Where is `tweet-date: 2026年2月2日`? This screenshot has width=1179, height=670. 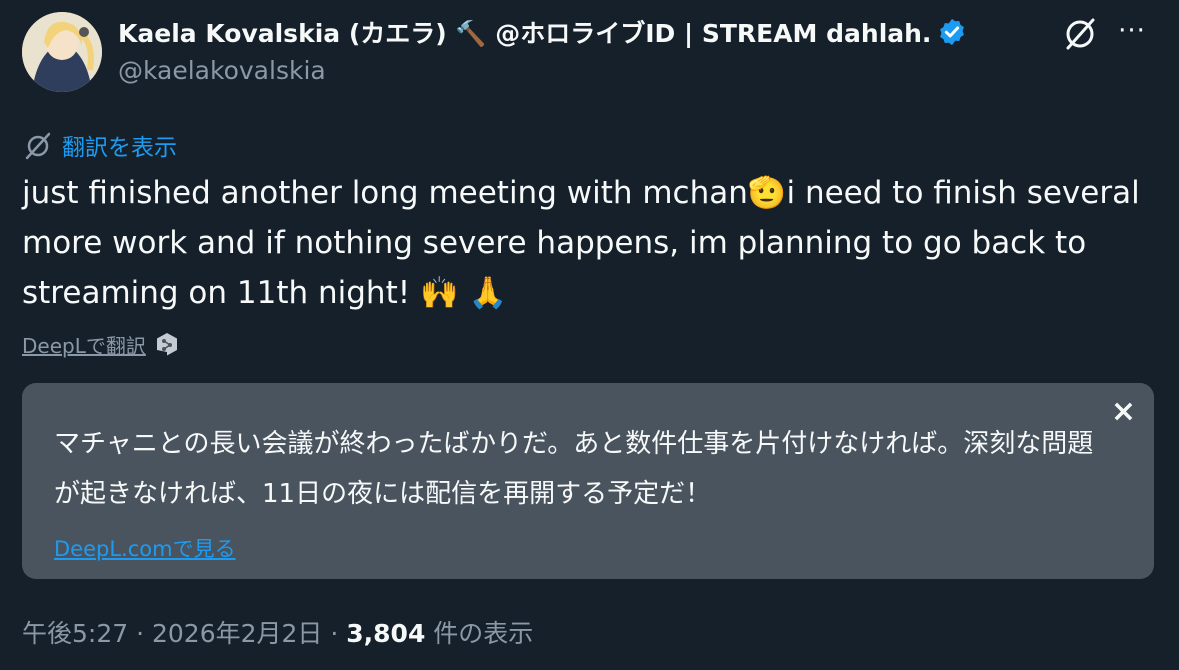 tweet-date: 2026年2月2日 is located at coordinates (237, 633).